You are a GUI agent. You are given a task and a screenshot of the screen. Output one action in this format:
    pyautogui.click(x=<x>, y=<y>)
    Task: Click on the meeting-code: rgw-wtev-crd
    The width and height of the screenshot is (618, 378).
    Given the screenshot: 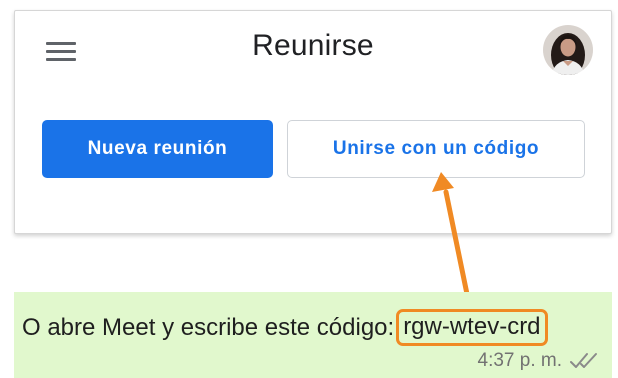 What is the action you would take?
    pyautogui.click(x=472, y=327)
    